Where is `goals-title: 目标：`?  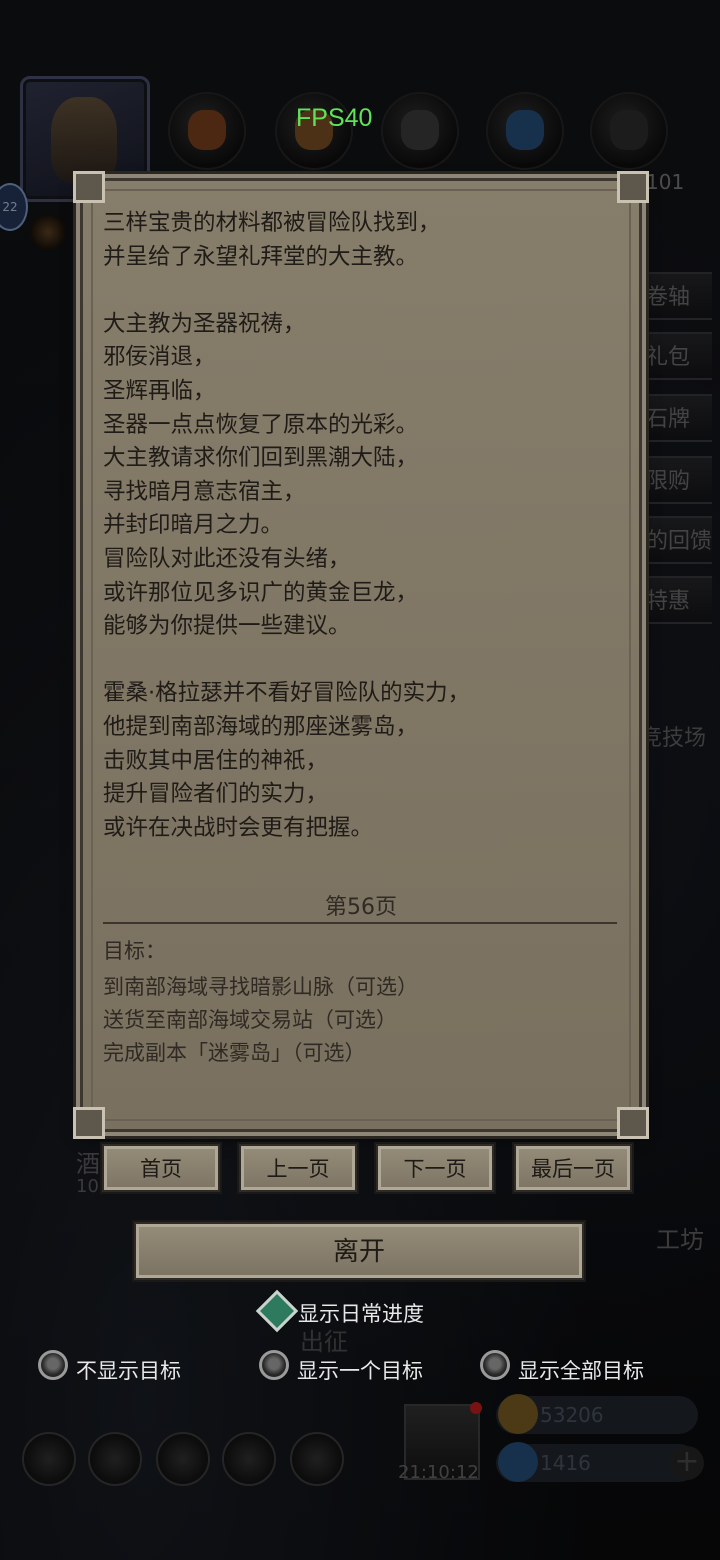 goals-title: 目标： is located at coordinates (134, 951).